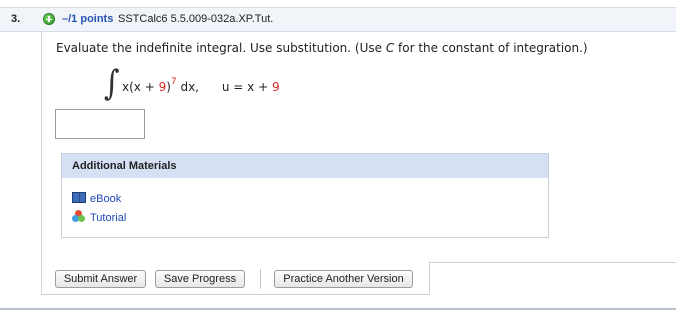 The height and width of the screenshot is (311, 676). Describe the element at coordinates (41, 163) in the screenshot. I see `question-left-border` at that location.